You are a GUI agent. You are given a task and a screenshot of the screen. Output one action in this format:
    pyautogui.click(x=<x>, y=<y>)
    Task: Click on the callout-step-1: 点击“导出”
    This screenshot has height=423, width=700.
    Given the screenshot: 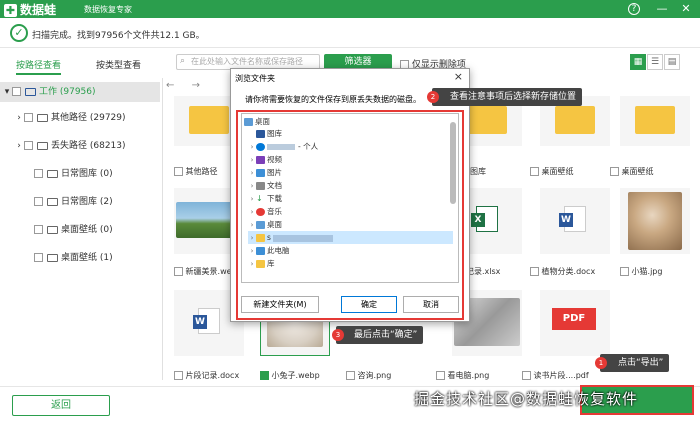 What is the action you would take?
    pyautogui.click(x=635, y=363)
    